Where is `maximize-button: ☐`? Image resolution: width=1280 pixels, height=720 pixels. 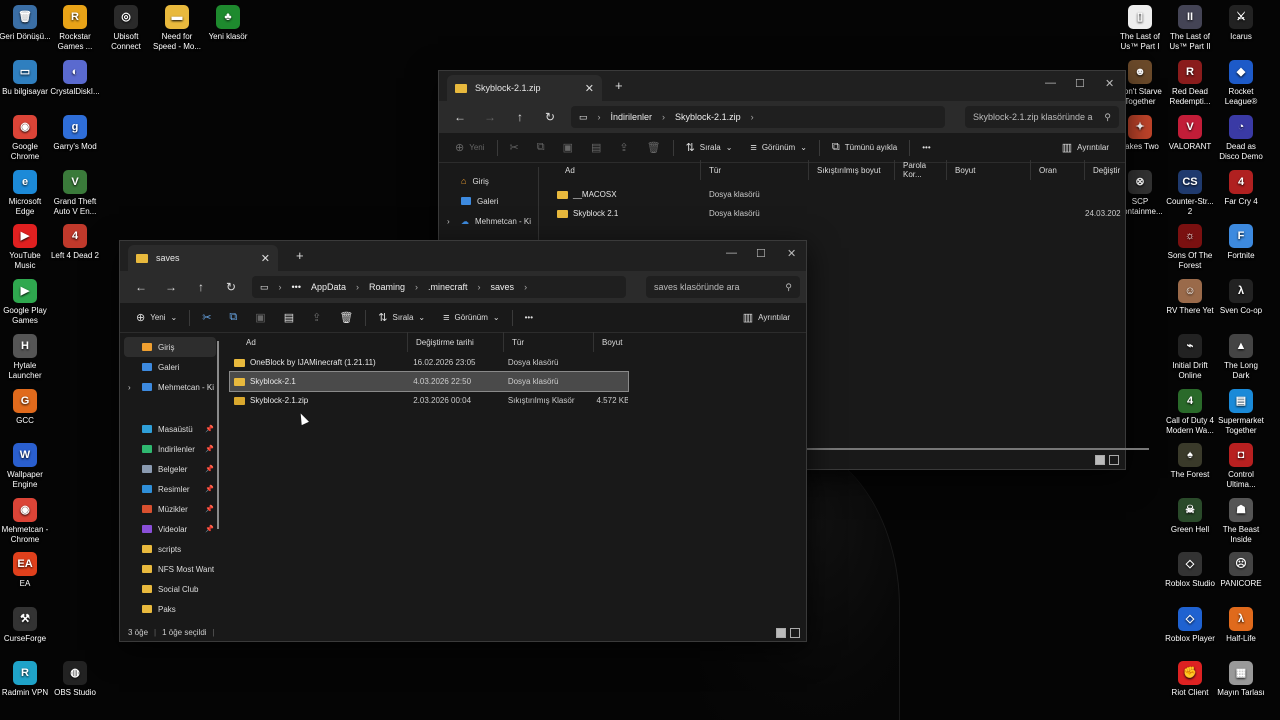
maximize-button: ☐ is located at coordinates (1080, 83).